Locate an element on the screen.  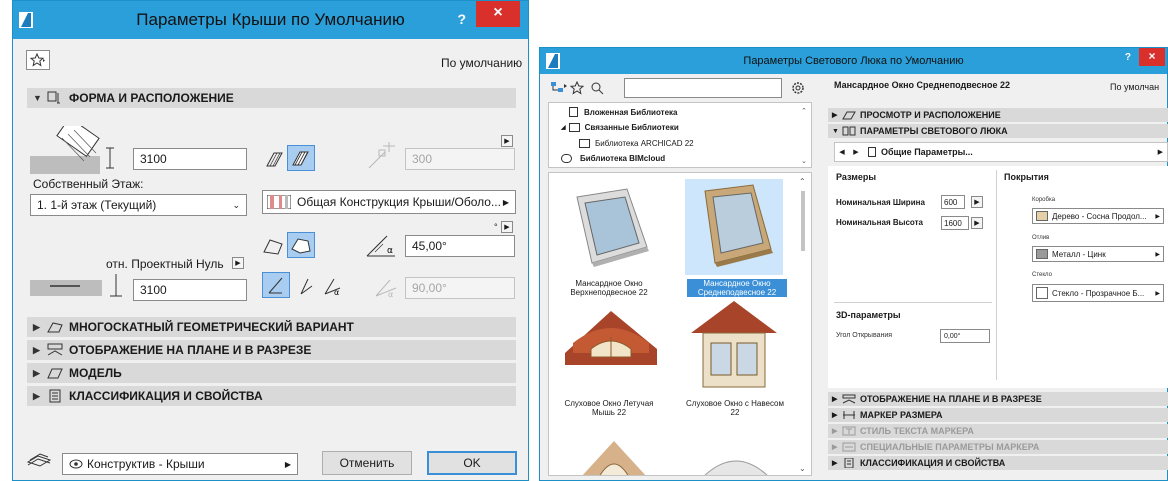
hatch-fill-button is located at coordinates (301, 158).